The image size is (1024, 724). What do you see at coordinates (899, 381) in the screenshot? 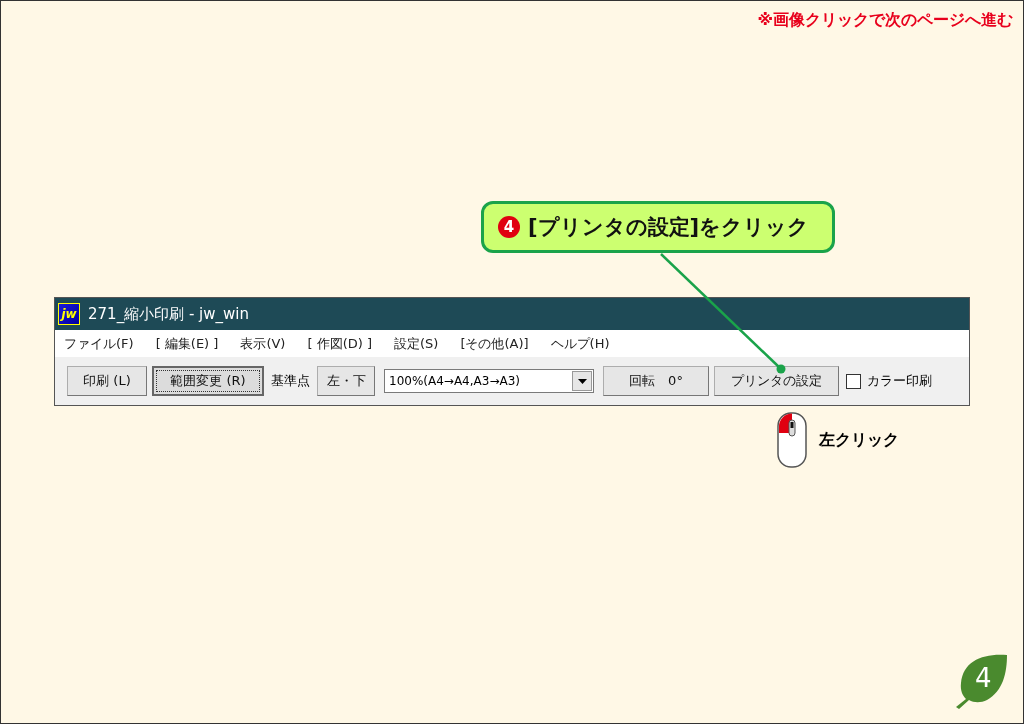
I see `checkbox-label: カラー印刷` at bounding box center [899, 381].